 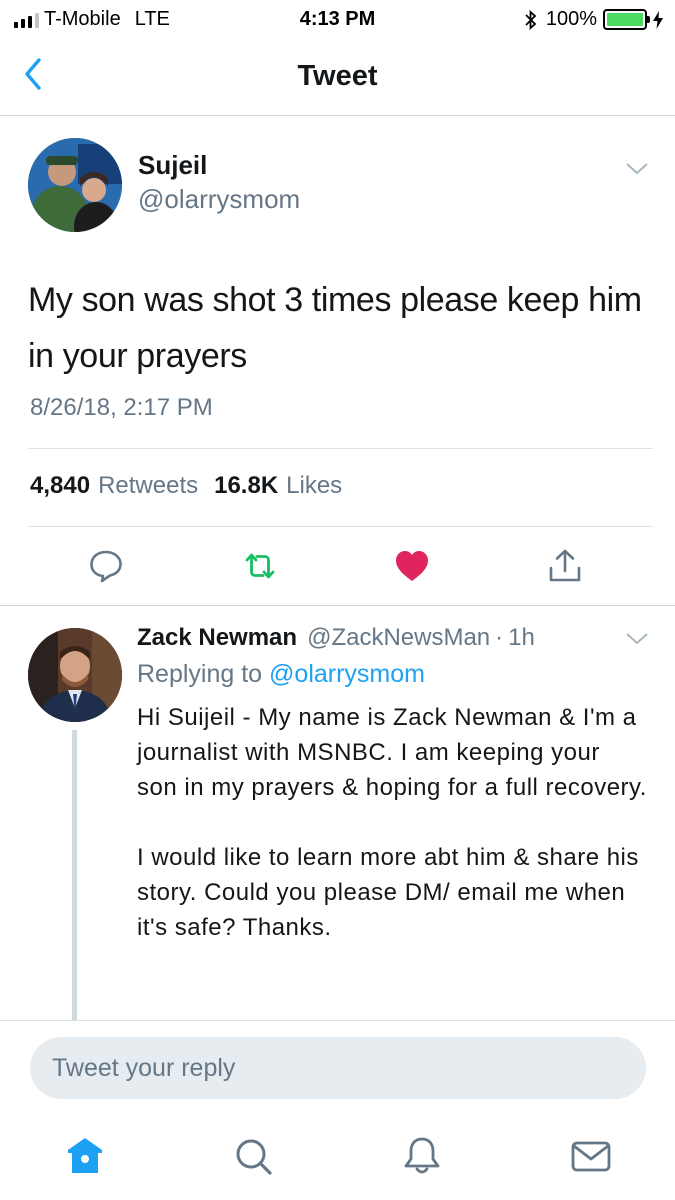 What do you see at coordinates (591, 1156) in the screenshot?
I see `mail-icon` at bounding box center [591, 1156].